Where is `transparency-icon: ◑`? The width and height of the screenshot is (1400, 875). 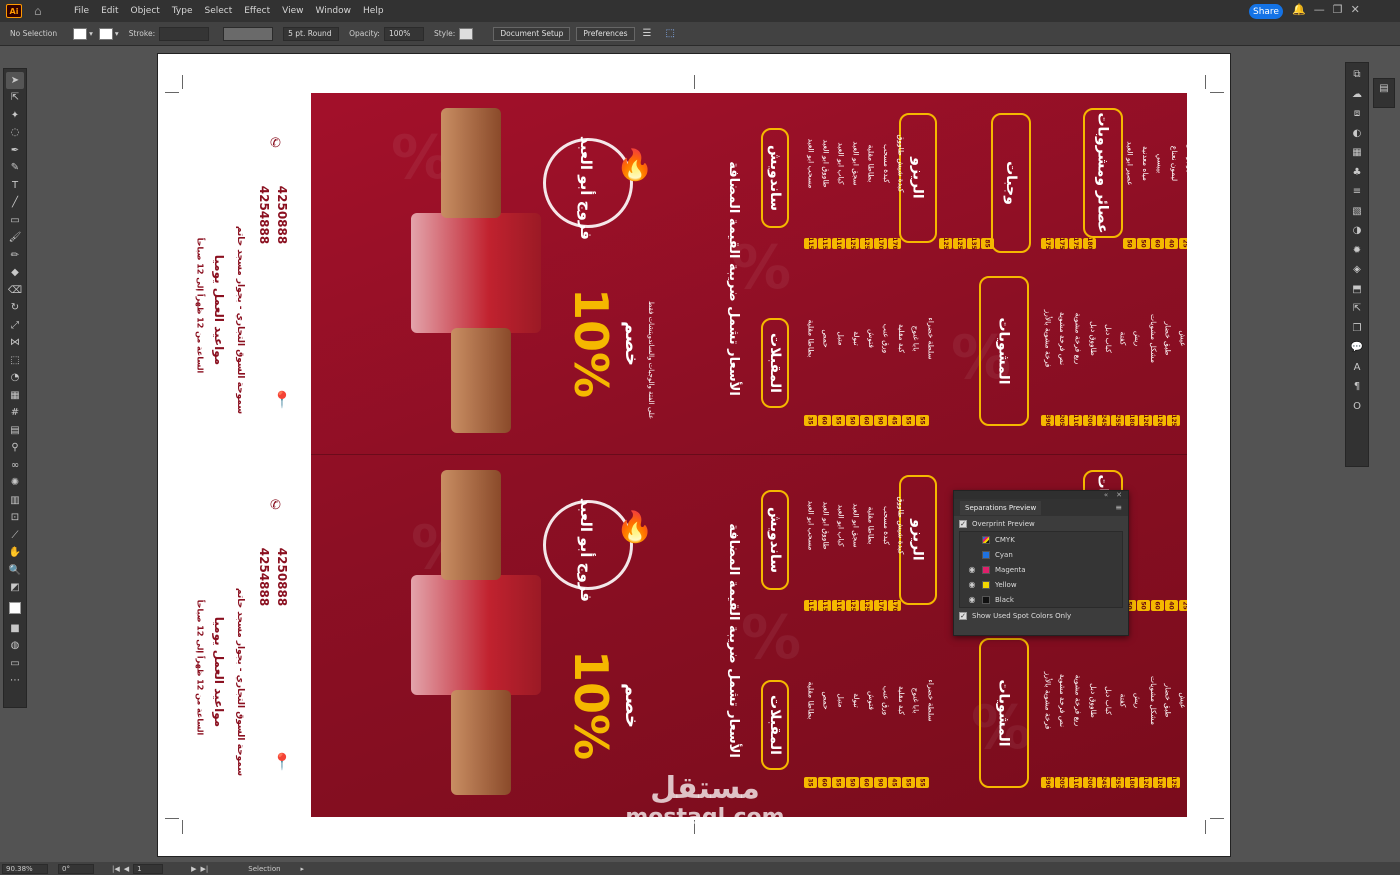
transparency-icon: ◑ is located at coordinates (1357, 231).